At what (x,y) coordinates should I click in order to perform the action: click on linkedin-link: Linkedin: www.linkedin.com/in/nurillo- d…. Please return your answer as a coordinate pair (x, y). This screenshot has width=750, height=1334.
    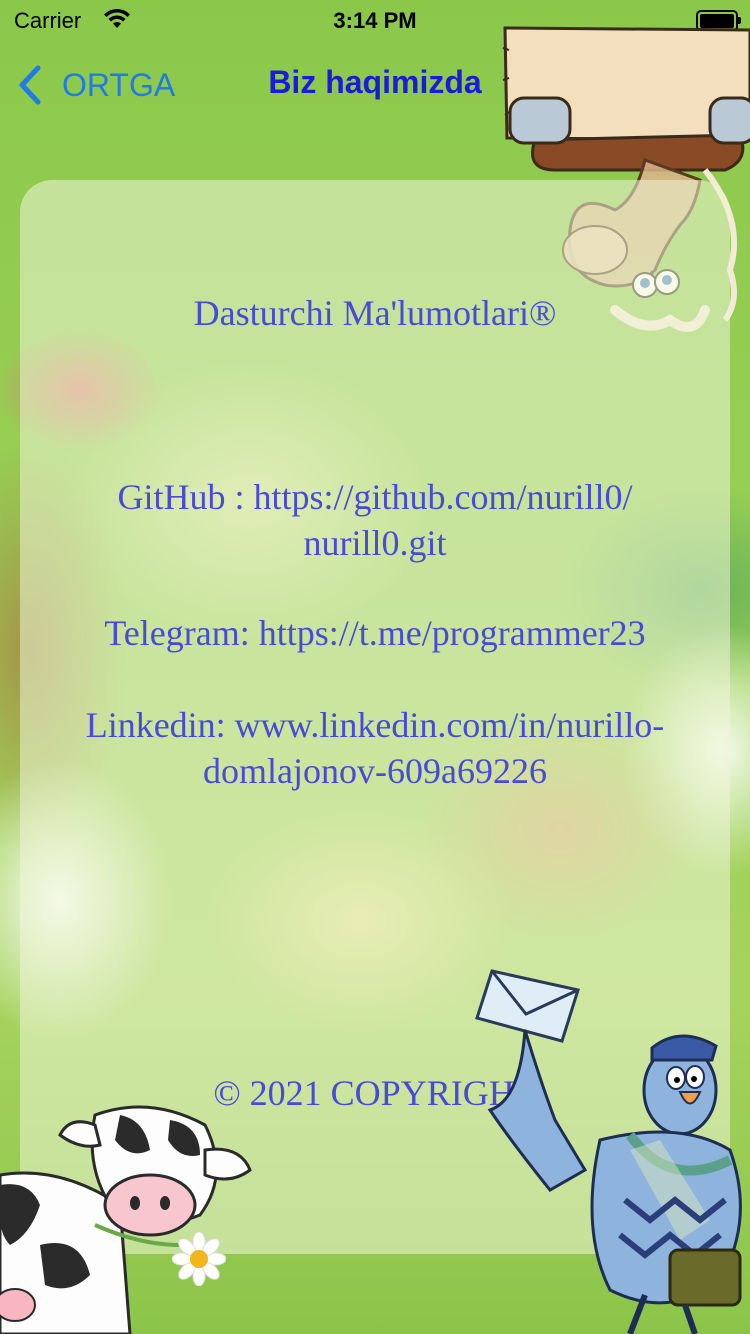
    Looking at the image, I should click on (375, 748).